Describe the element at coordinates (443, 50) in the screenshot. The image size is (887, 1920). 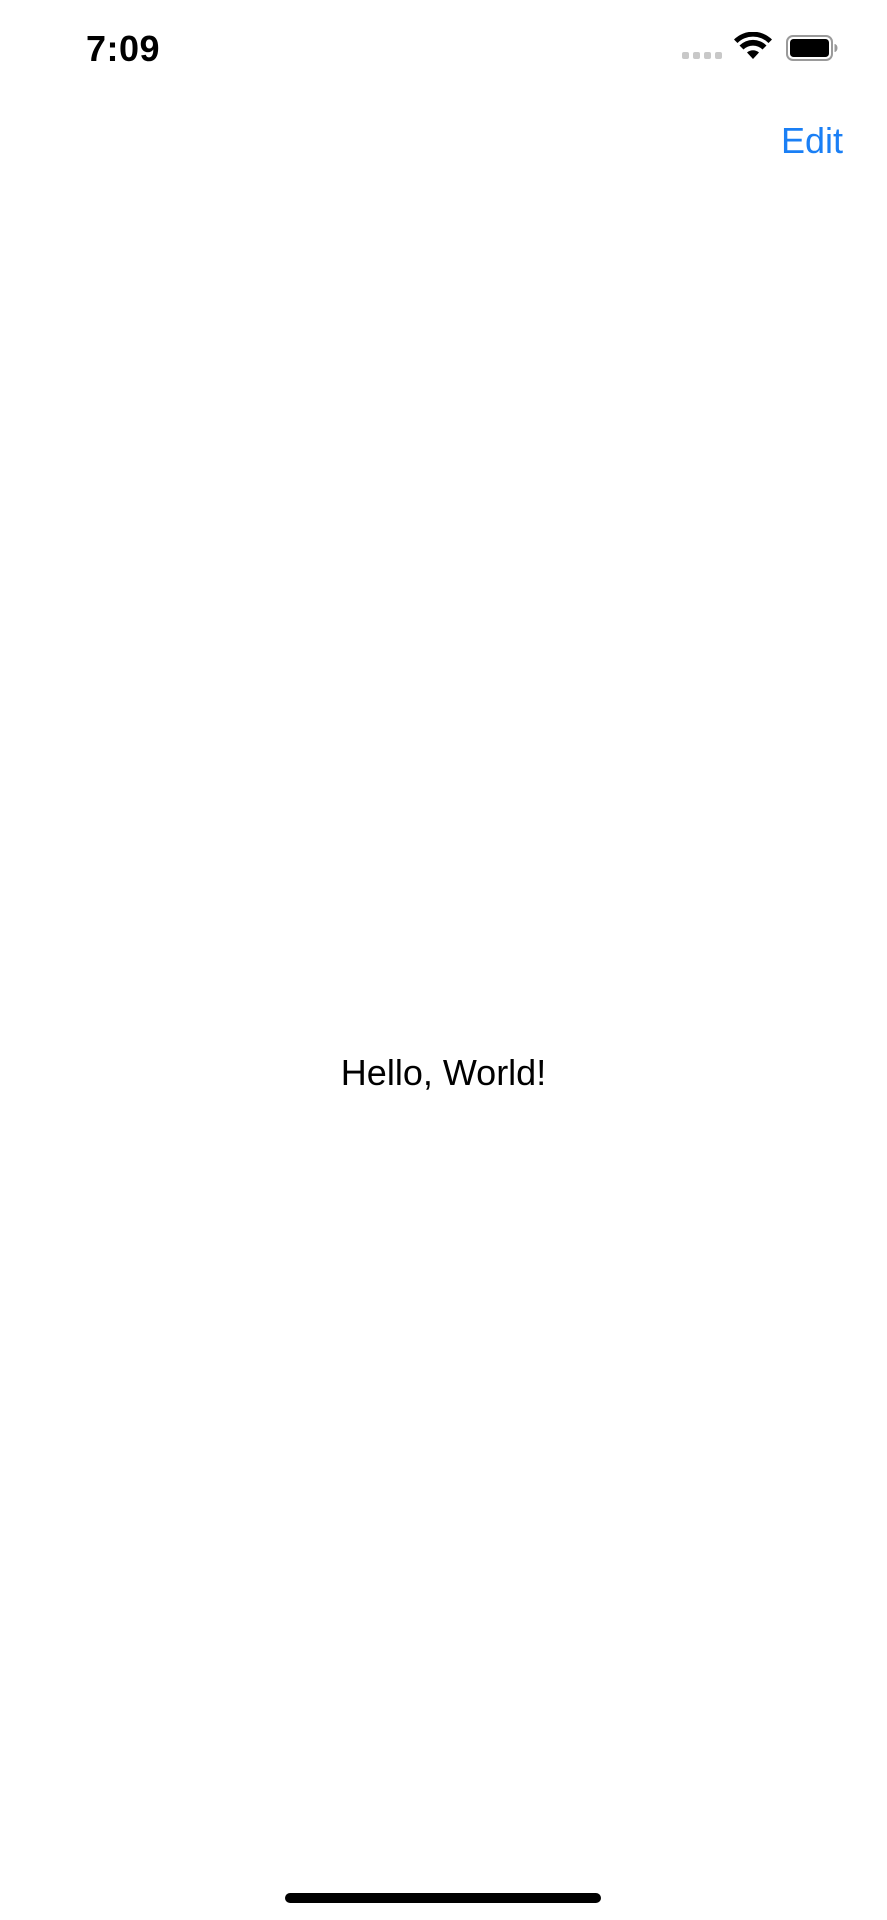
I see `status-bar: 7:09` at that location.